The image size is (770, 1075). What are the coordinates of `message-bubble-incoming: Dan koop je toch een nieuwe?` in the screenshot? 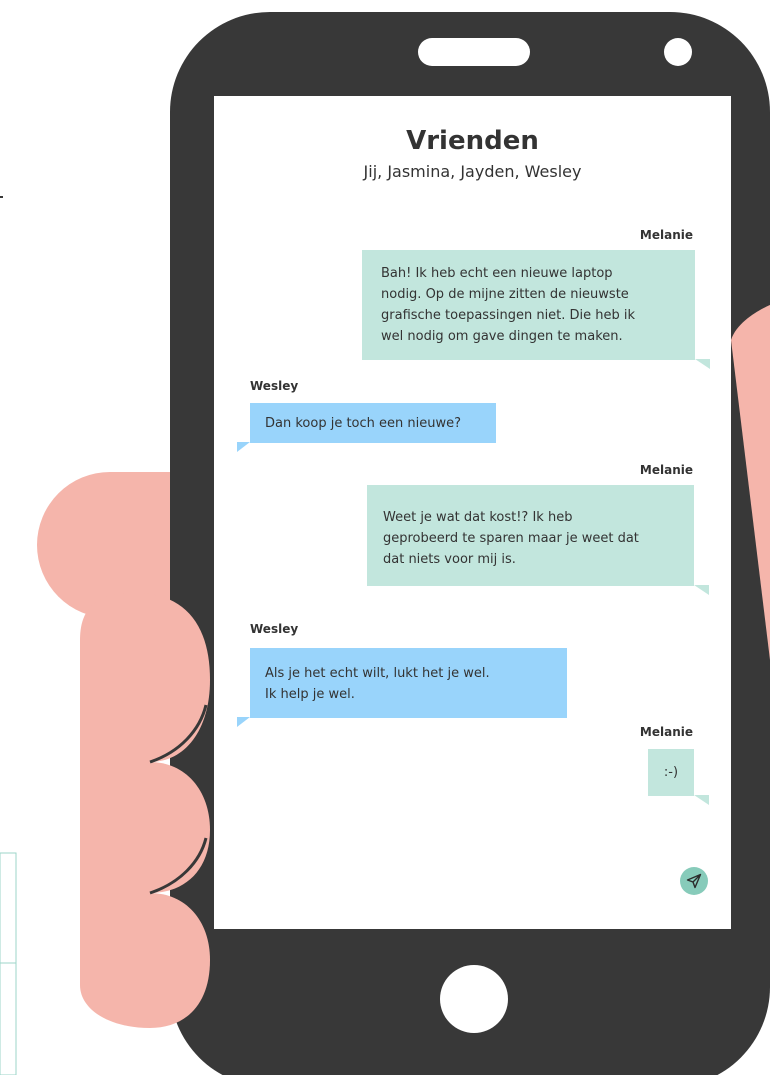 It's located at (366, 427).